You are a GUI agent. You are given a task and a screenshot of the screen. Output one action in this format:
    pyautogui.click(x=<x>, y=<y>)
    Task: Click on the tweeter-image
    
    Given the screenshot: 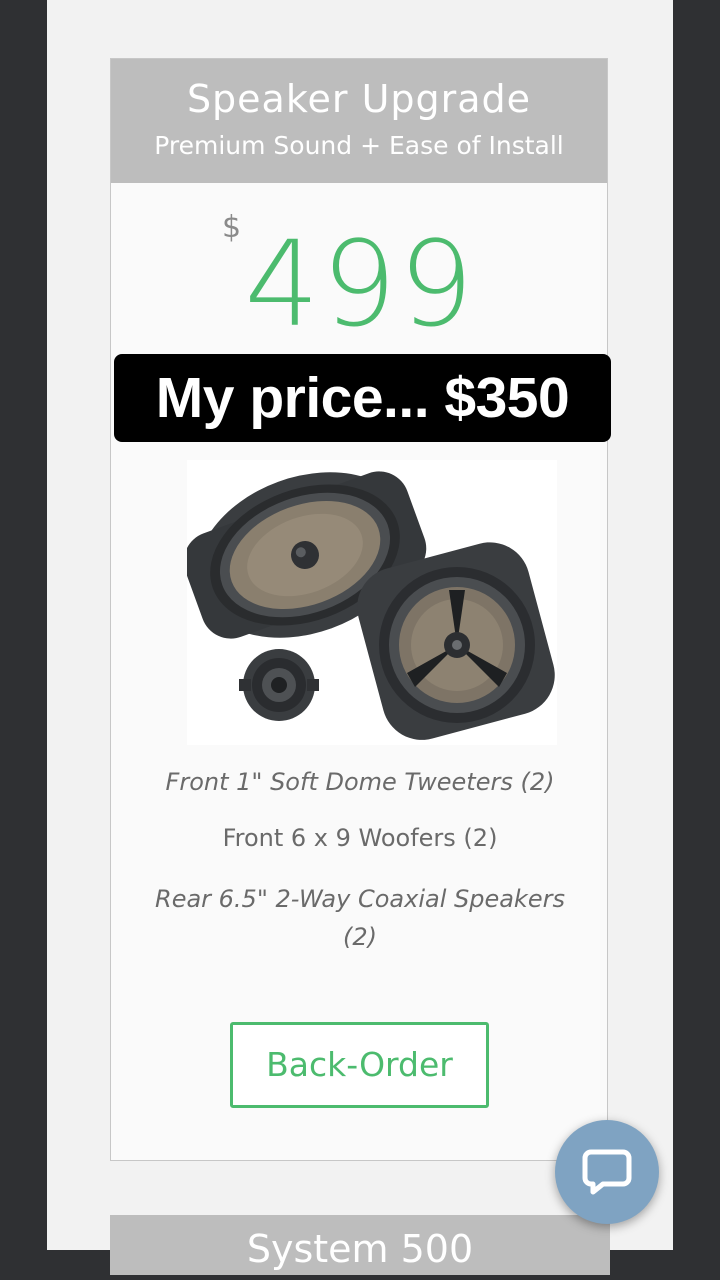 What is the action you would take?
    pyautogui.click(x=279, y=685)
    